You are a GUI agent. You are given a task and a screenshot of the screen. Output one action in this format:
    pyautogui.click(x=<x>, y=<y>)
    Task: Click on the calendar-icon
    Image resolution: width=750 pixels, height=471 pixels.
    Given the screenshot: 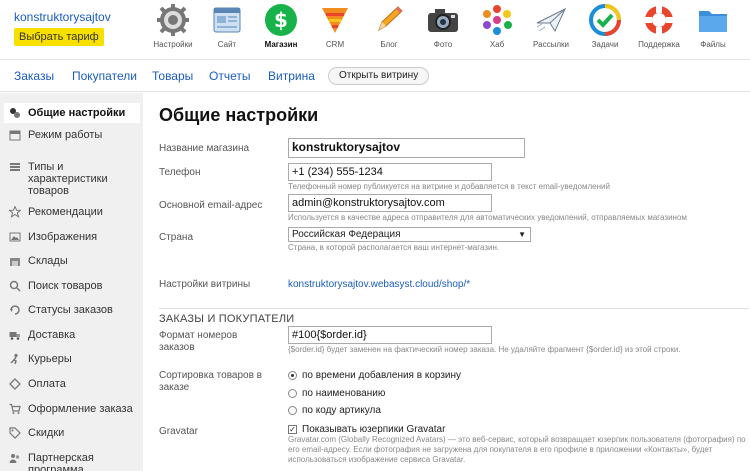 What is the action you would take?
    pyautogui.click(x=15, y=135)
    